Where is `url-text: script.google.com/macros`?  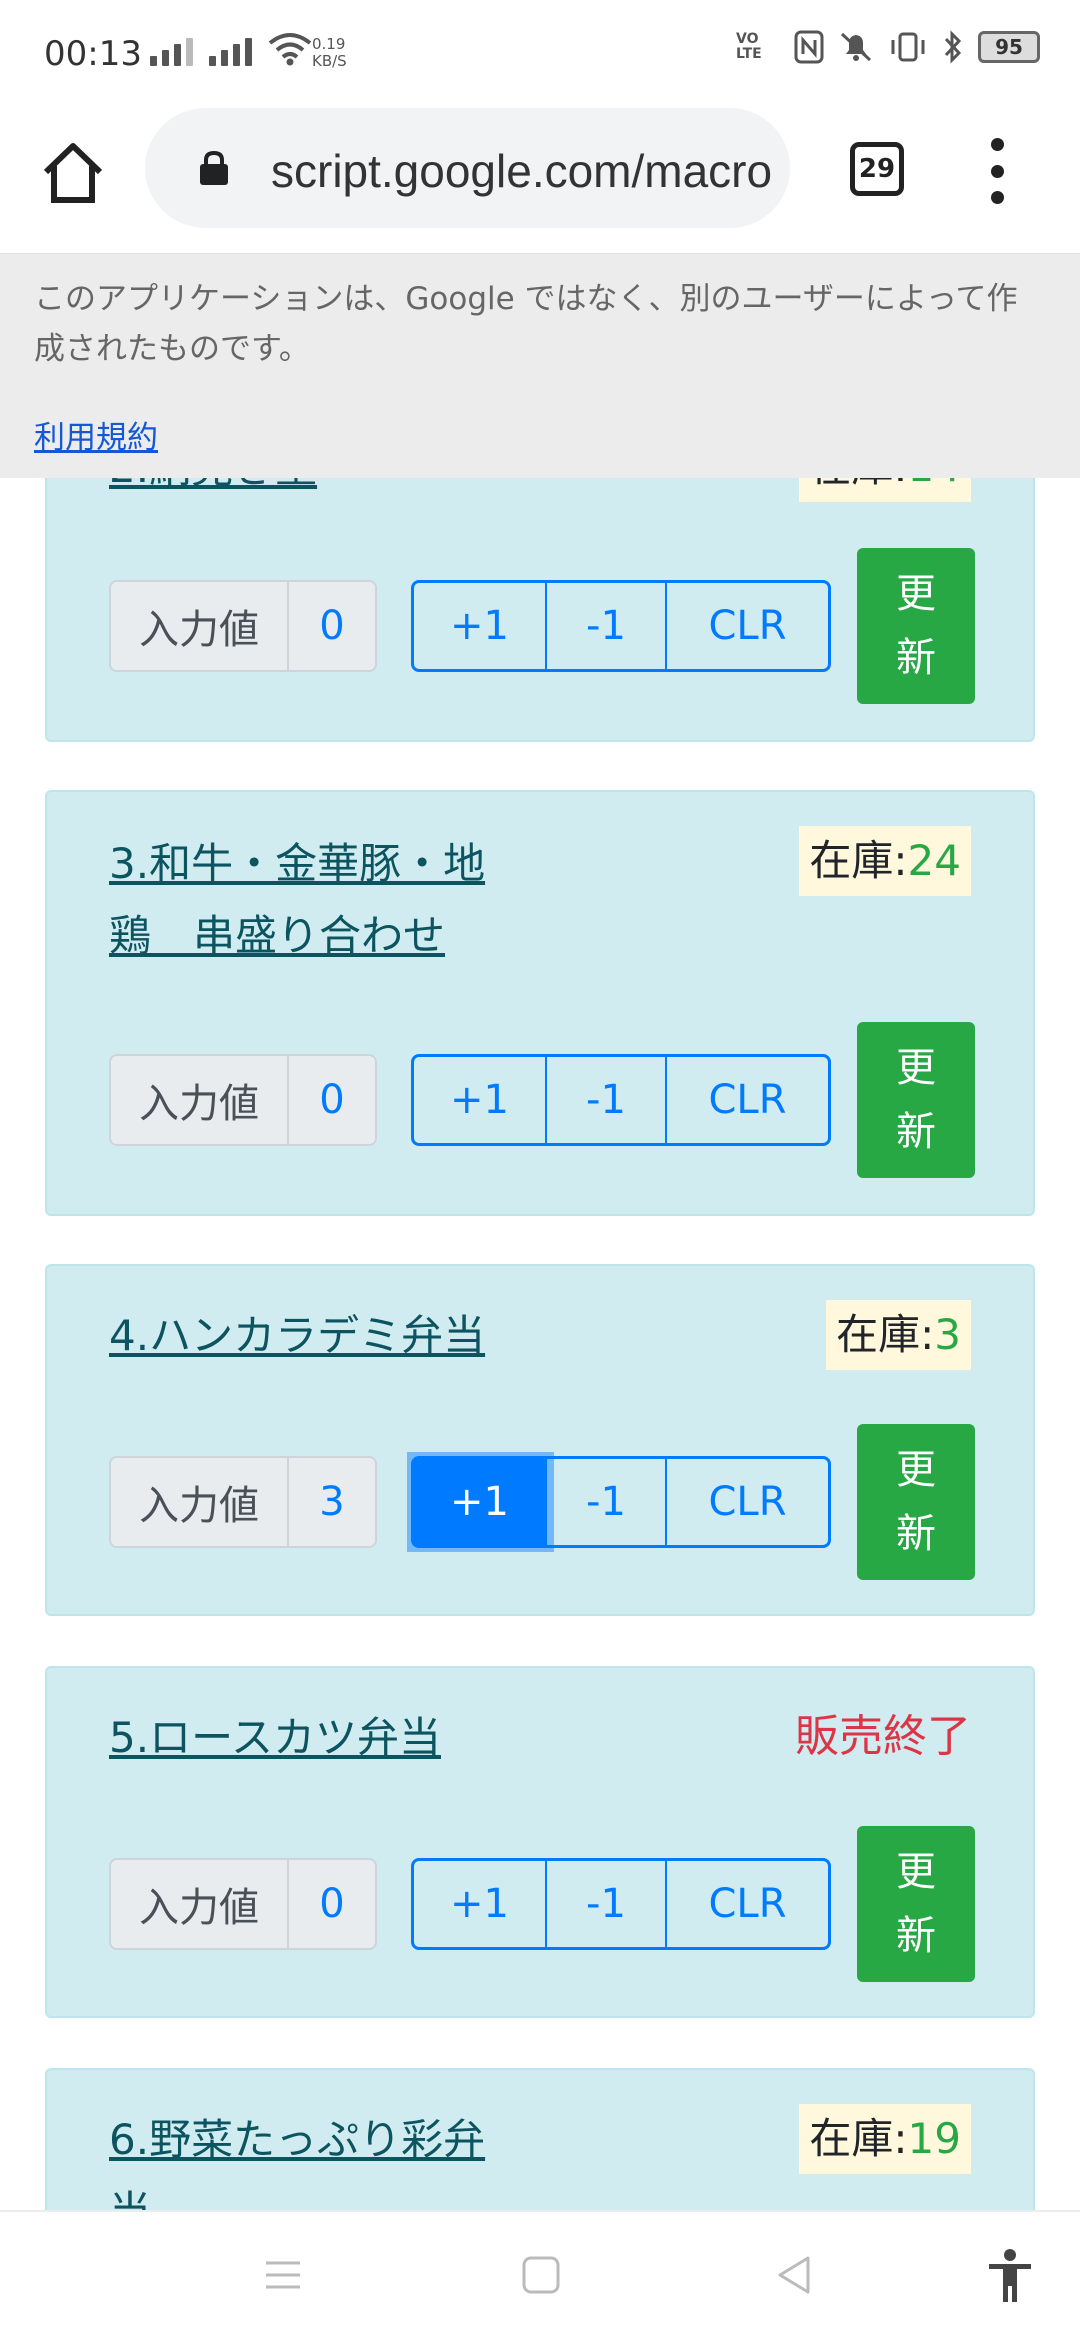 url-text: script.google.com/macros is located at coordinates (521, 171).